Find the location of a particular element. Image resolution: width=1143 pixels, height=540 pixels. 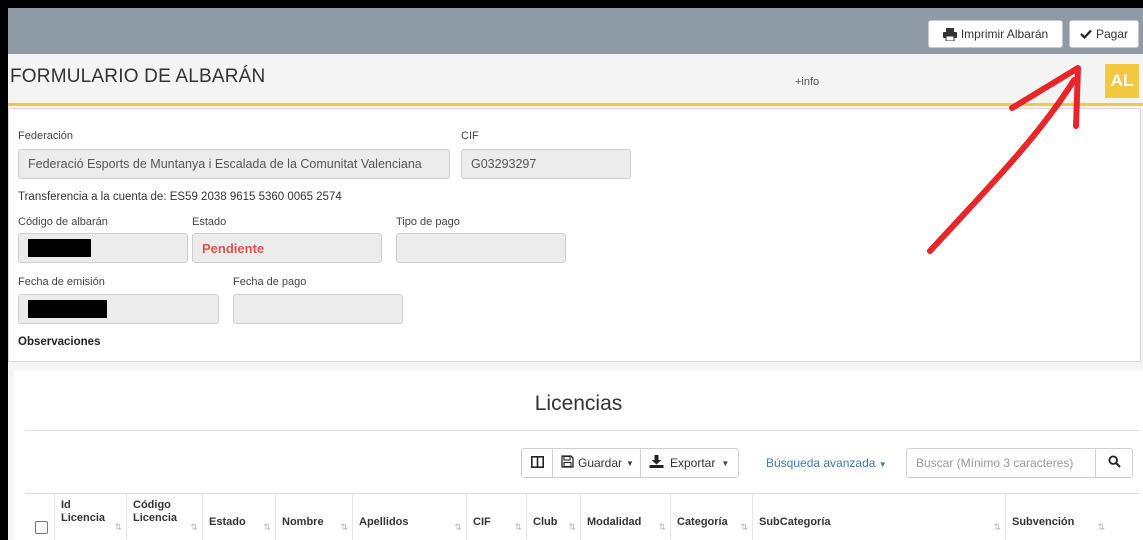

section-divider is located at coordinates (582, 430).